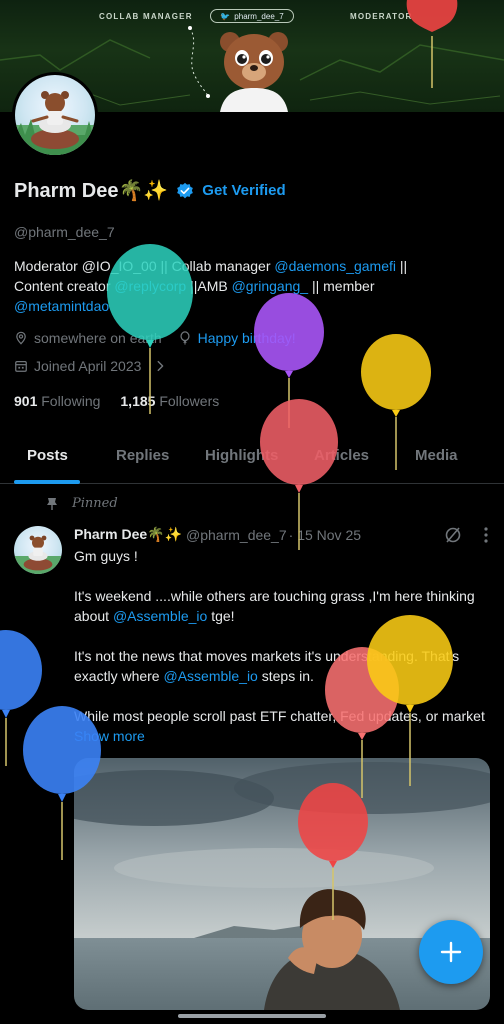 Image resolution: width=504 pixels, height=1024 pixels. I want to click on joined-text: Joined April 2023, so click(88, 366).